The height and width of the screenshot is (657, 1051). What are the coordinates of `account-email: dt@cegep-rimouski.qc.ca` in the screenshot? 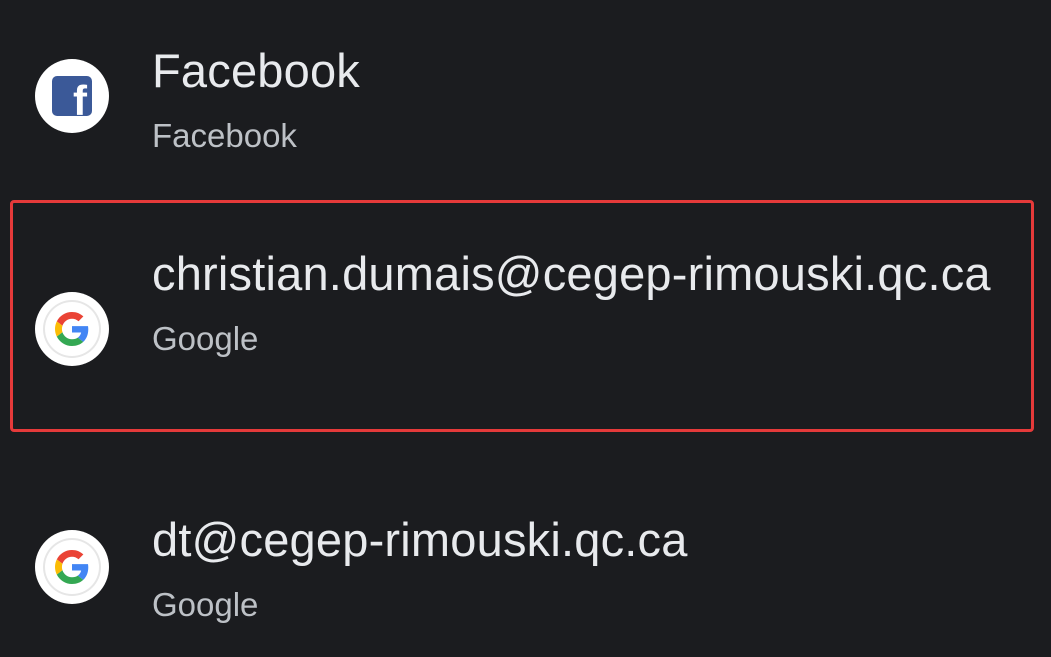 It's located at (420, 539).